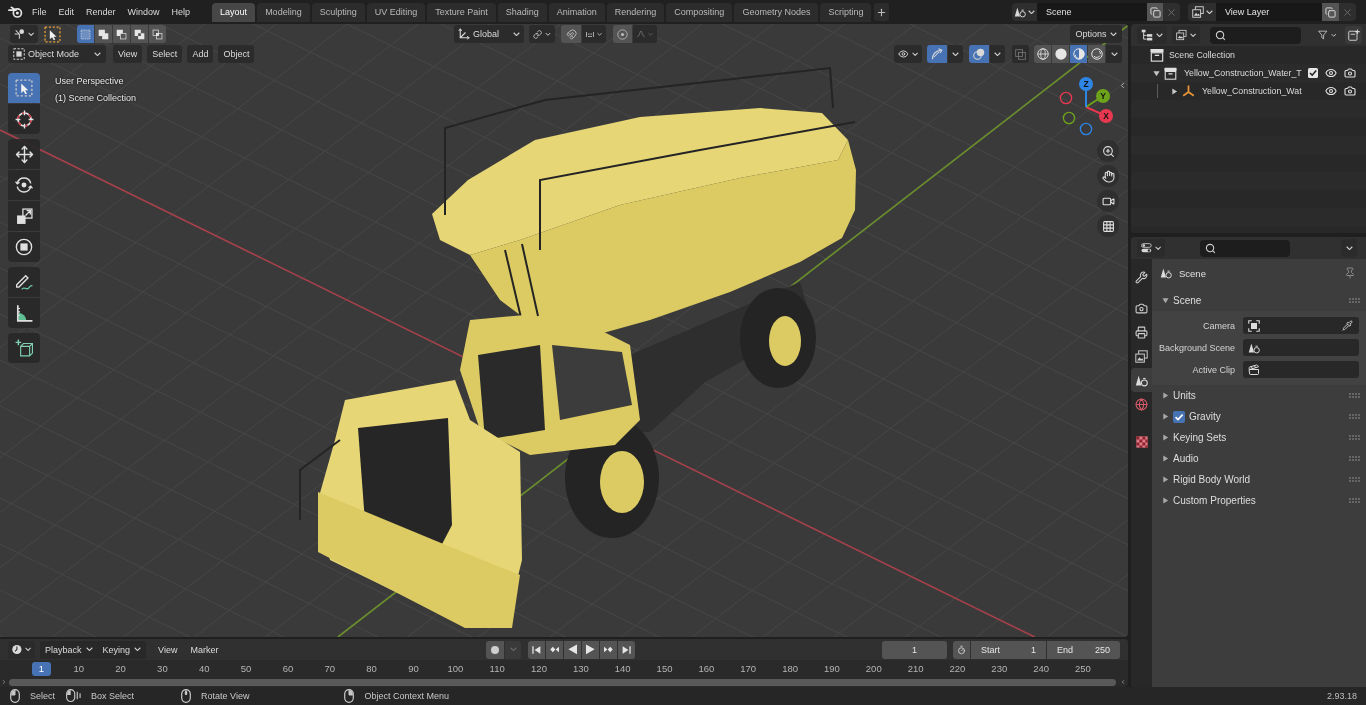  What do you see at coordinates (979, 54) in the screenshot?
I see `overlays-toggle` at bounding box center [979, 54].